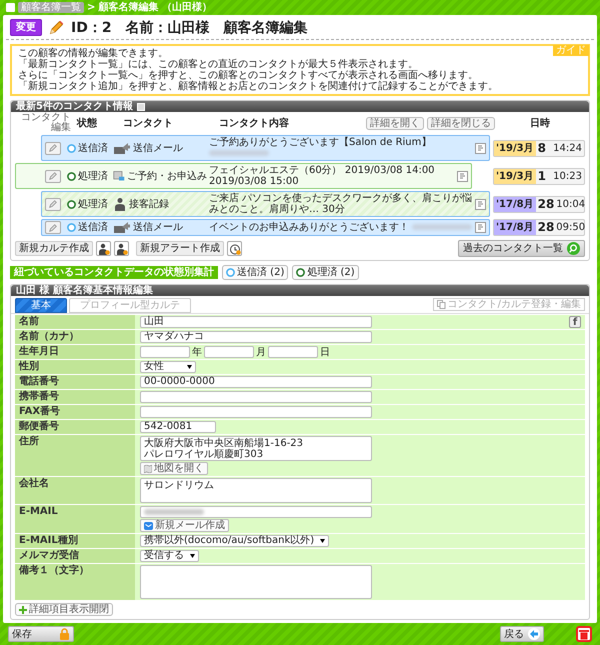  What do you see at coordinates (178, 427) in the screenshot?
I see `input-field: 542-0081` at bounding box center [178, 427].